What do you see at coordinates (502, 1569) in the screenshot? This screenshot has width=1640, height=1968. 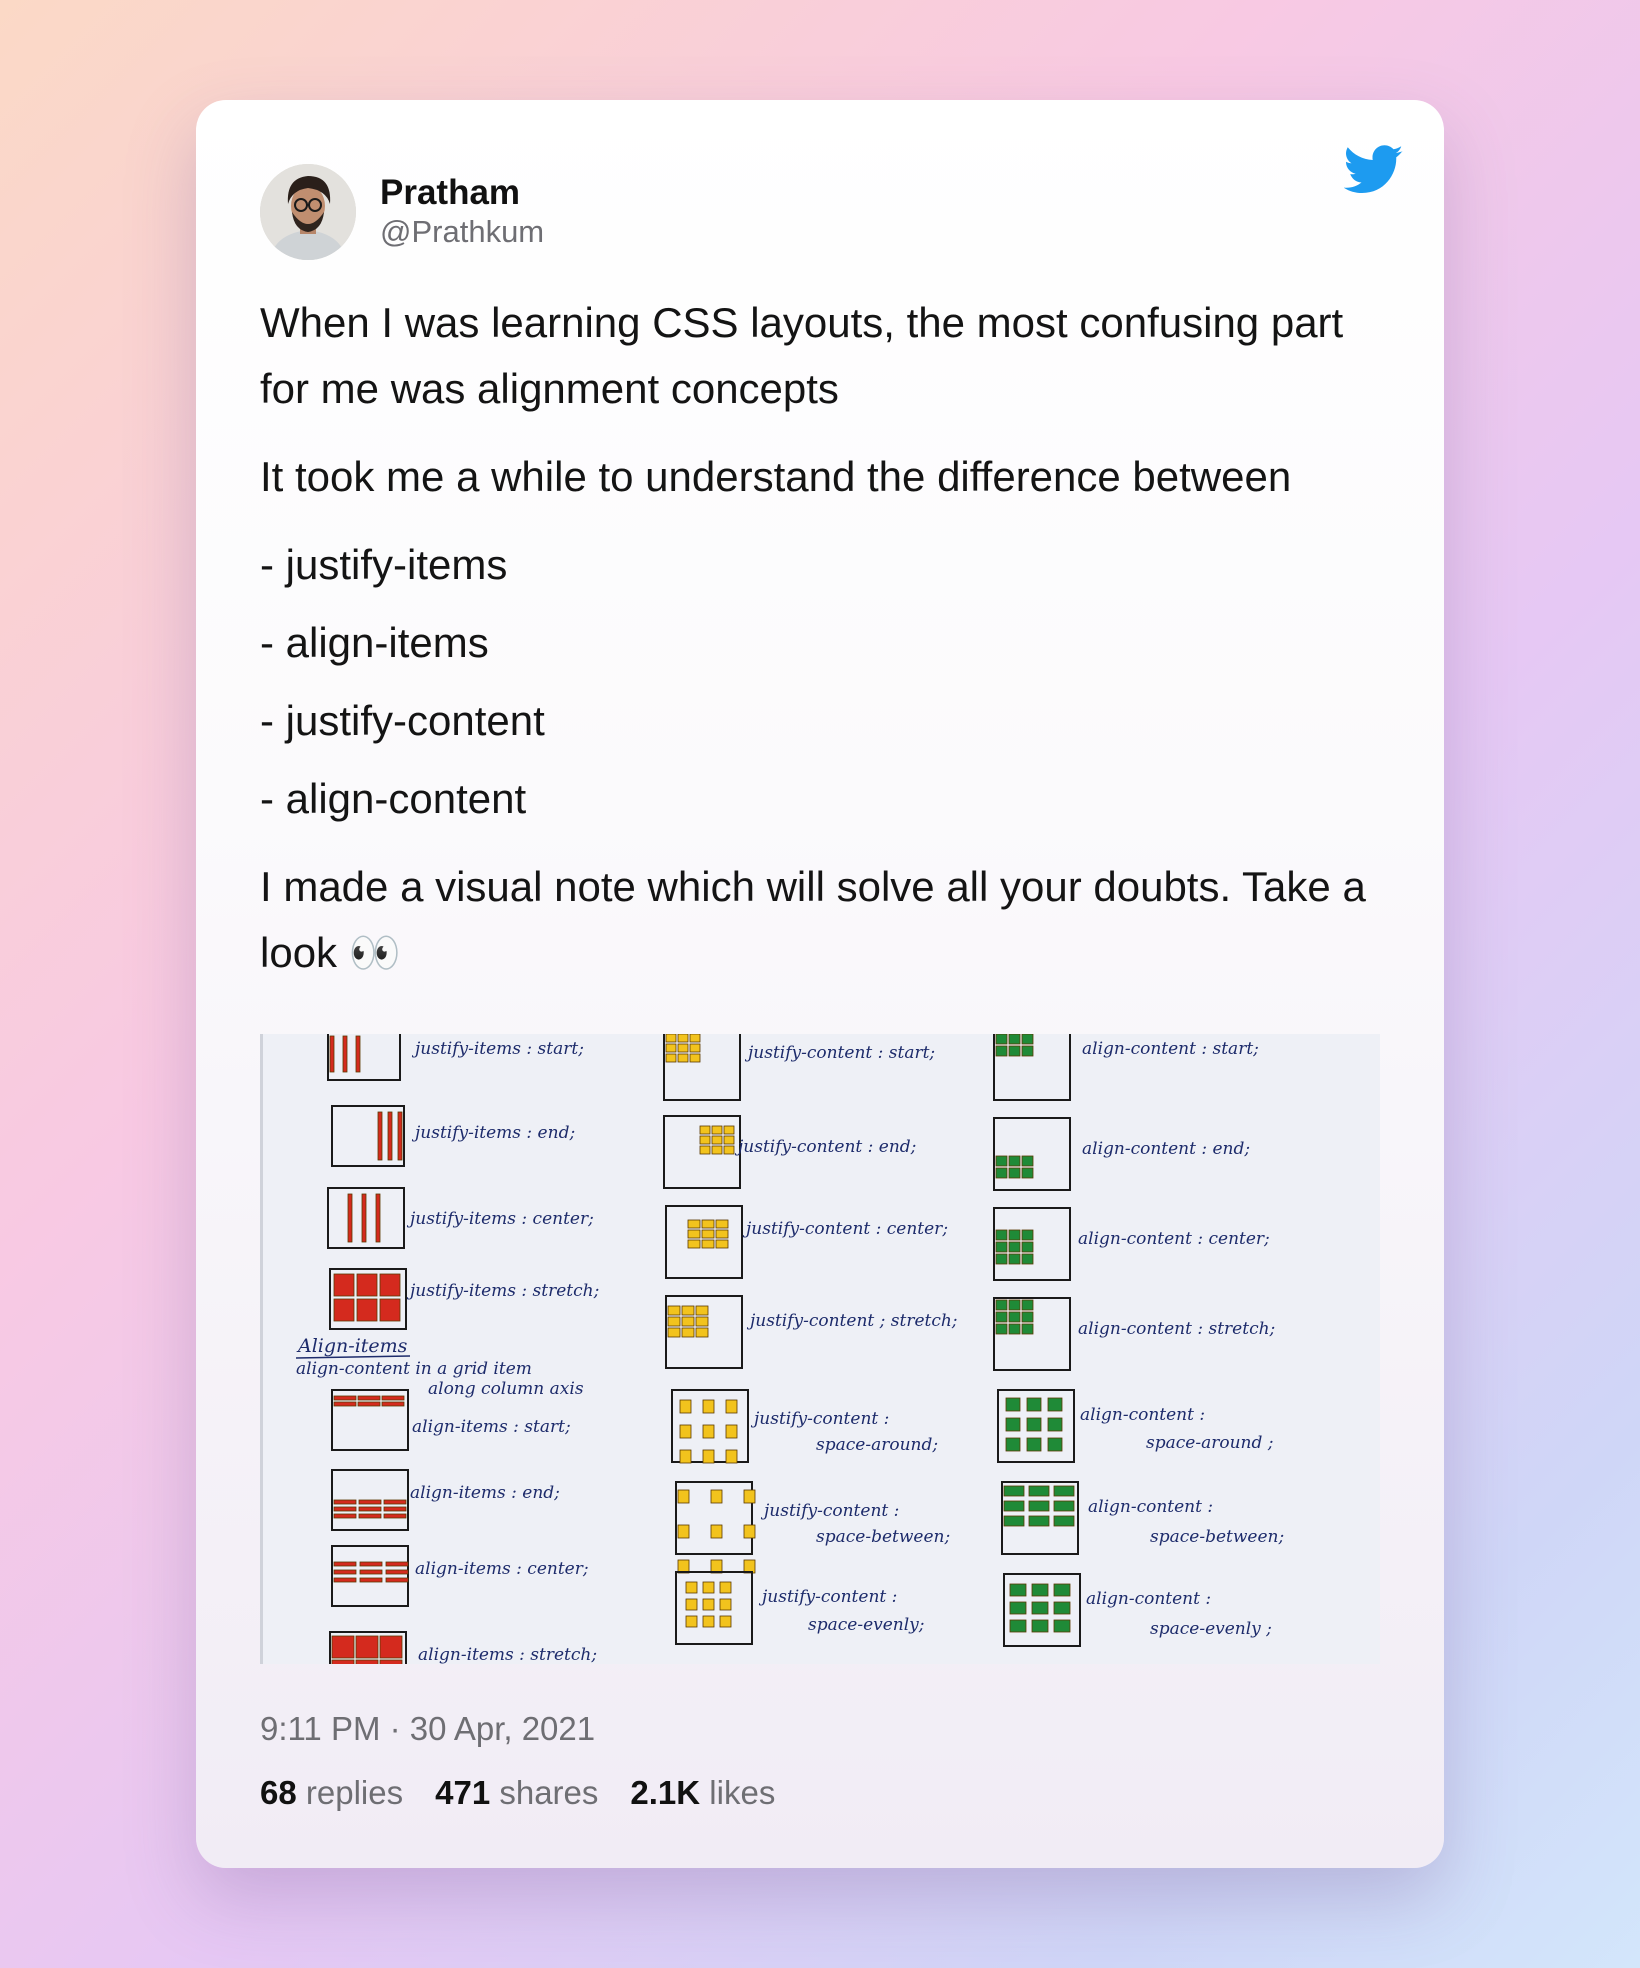 I see `note-label-ai-center: align-items : center;` at bounding box center [502, 1569].